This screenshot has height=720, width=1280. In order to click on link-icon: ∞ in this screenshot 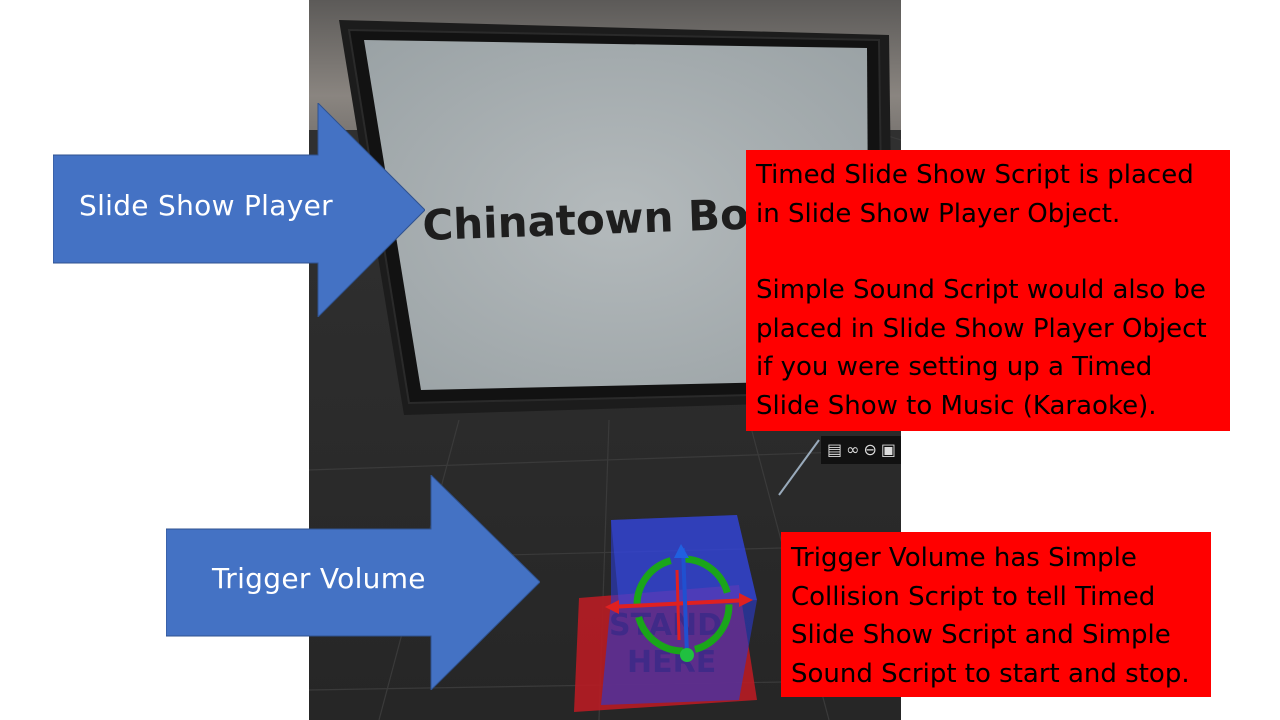, I will do `click(852, 449)`.